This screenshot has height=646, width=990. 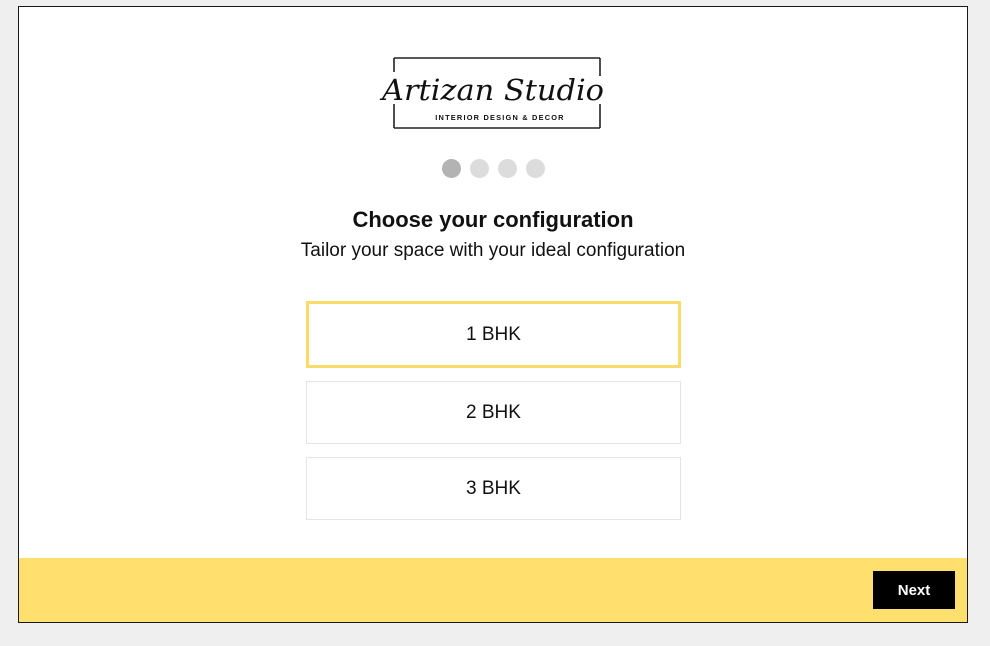 What do you see at coordinates (493, 168) in the screenshot?
I see `step-indicator` at bounding box center [493, 168].